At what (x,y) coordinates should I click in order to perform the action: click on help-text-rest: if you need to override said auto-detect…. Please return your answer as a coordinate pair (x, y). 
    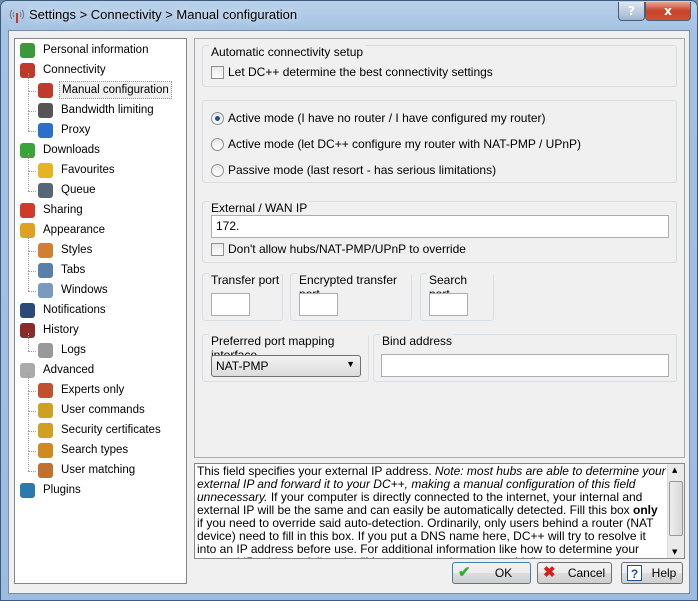
    Looking at the image, I should click on (425, 537).